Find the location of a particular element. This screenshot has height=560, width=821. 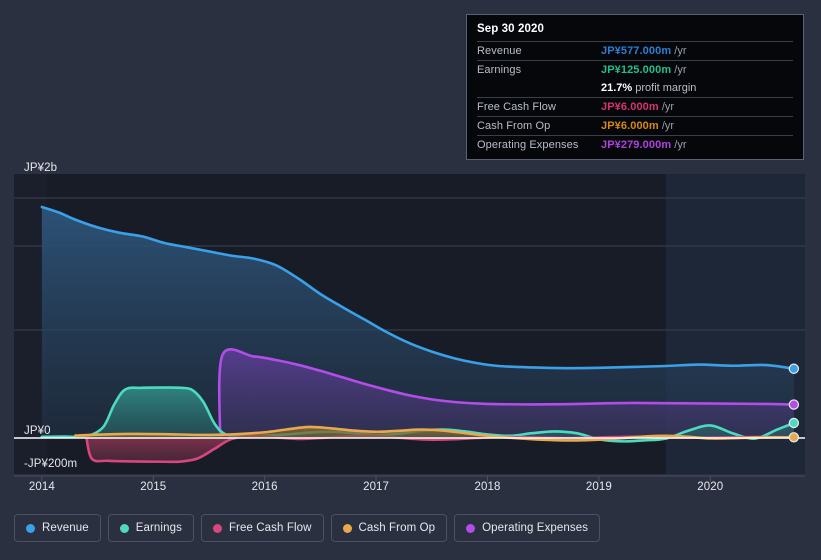

y-axis-label: JP¥2b is located at coordinates (41, 168).